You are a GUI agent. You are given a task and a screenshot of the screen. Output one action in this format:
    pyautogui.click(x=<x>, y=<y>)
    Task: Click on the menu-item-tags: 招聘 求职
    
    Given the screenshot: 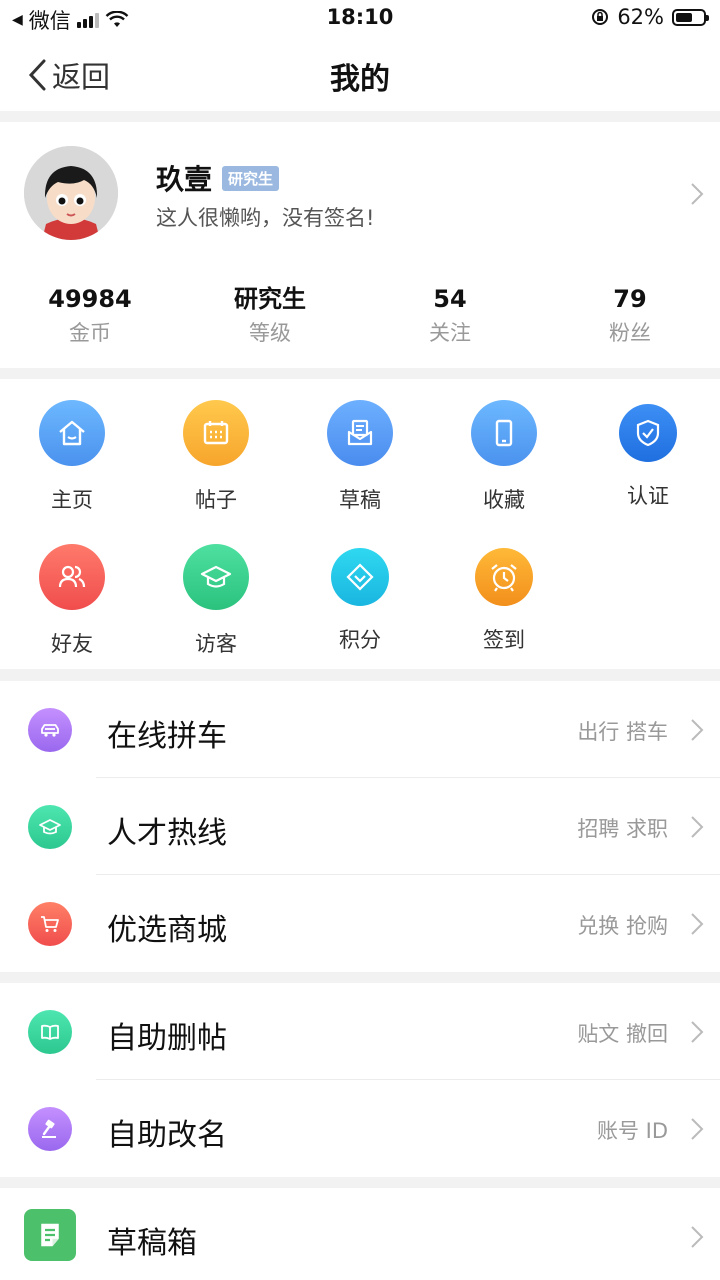 What is the action you would take?
    pyautogui.click(x=622, y=829)
    